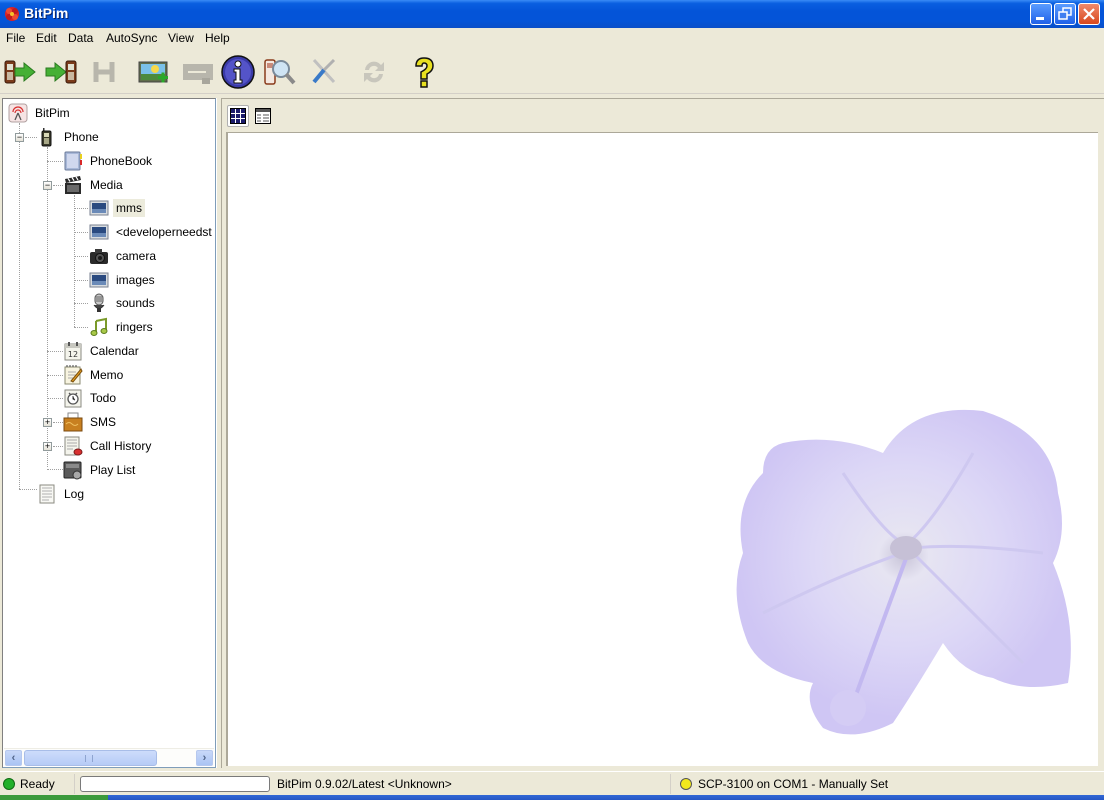 The width and height of the screenshot is (1104, 800). I want to click on sms-mailbox-icon, so click(73, 422).